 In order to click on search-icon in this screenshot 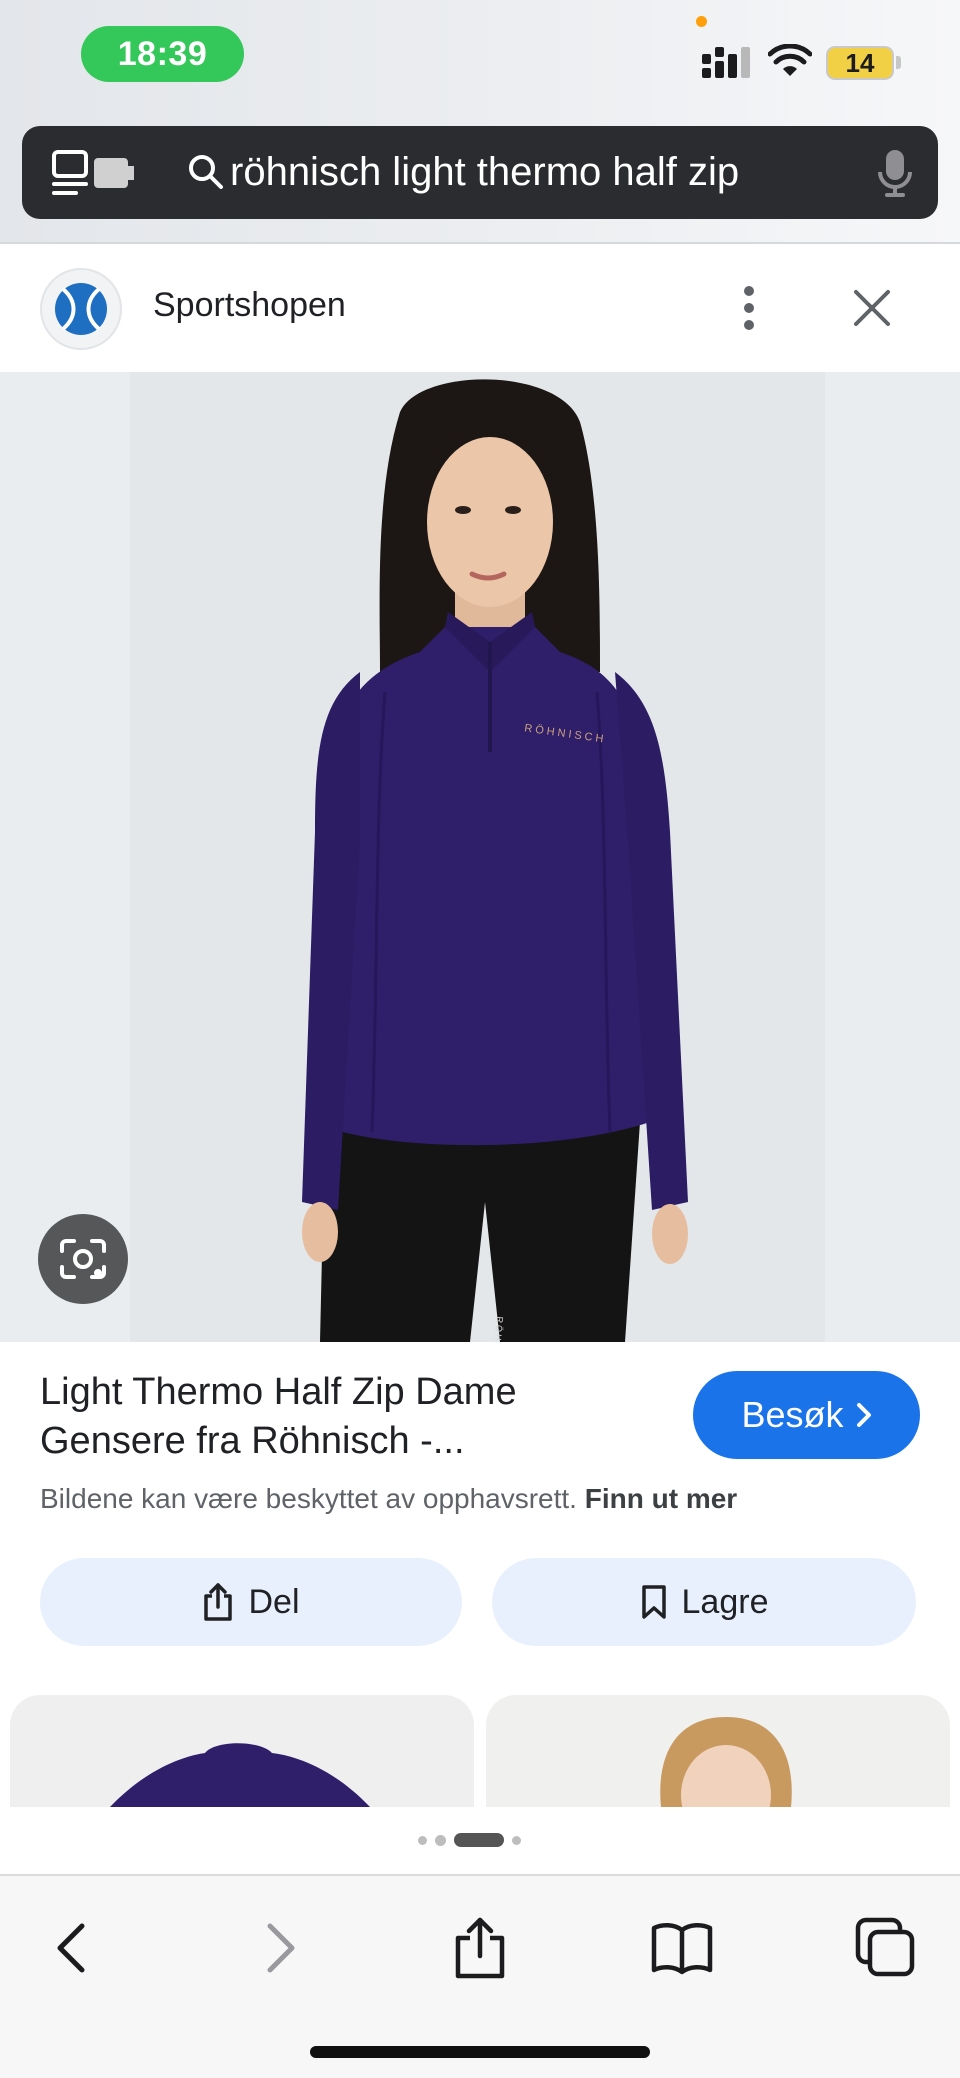, I will do `click(206, 172)`.